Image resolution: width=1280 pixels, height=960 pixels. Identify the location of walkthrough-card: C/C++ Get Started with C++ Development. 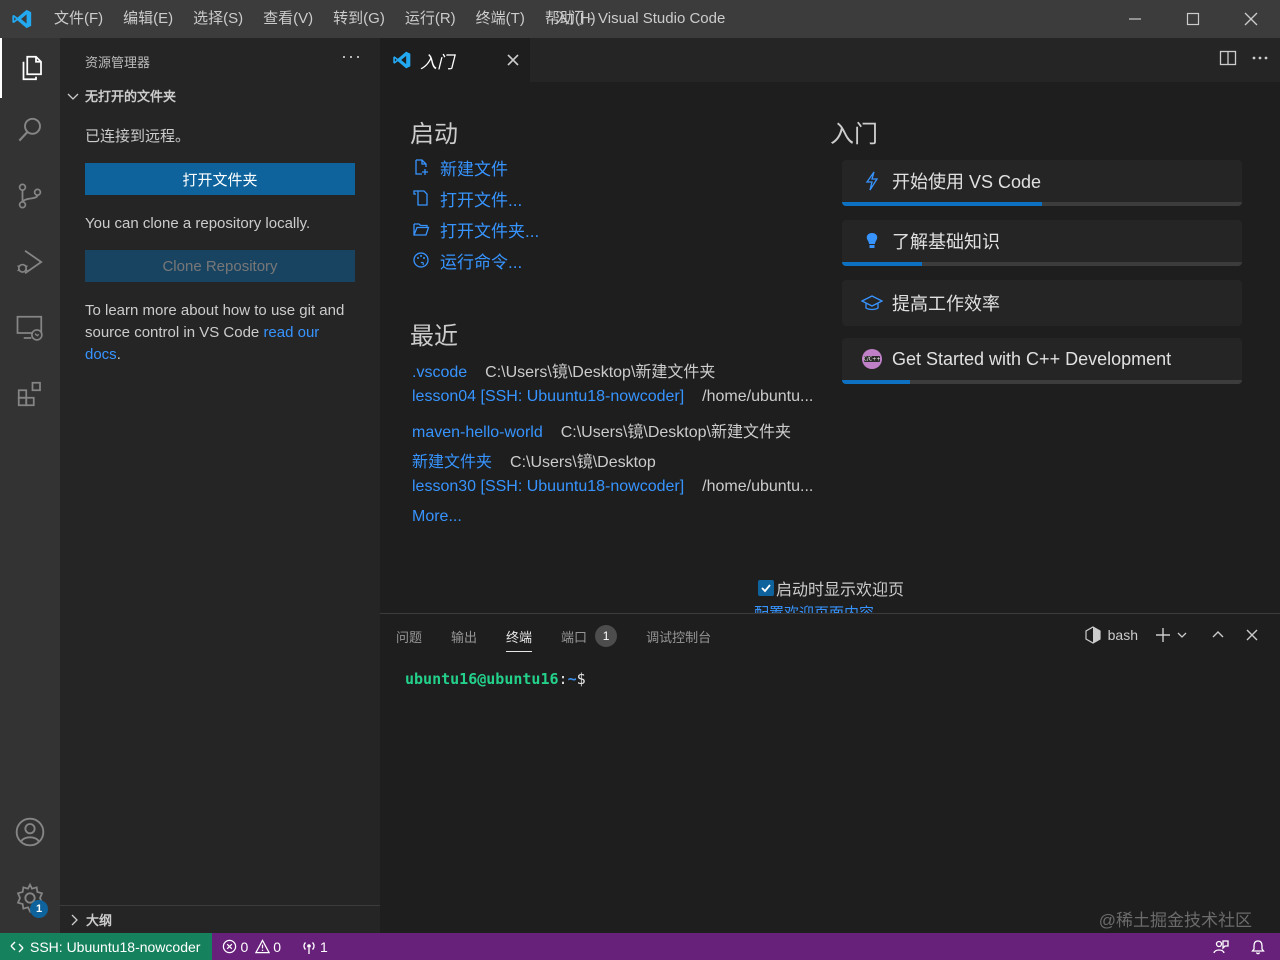
(1042, 361).